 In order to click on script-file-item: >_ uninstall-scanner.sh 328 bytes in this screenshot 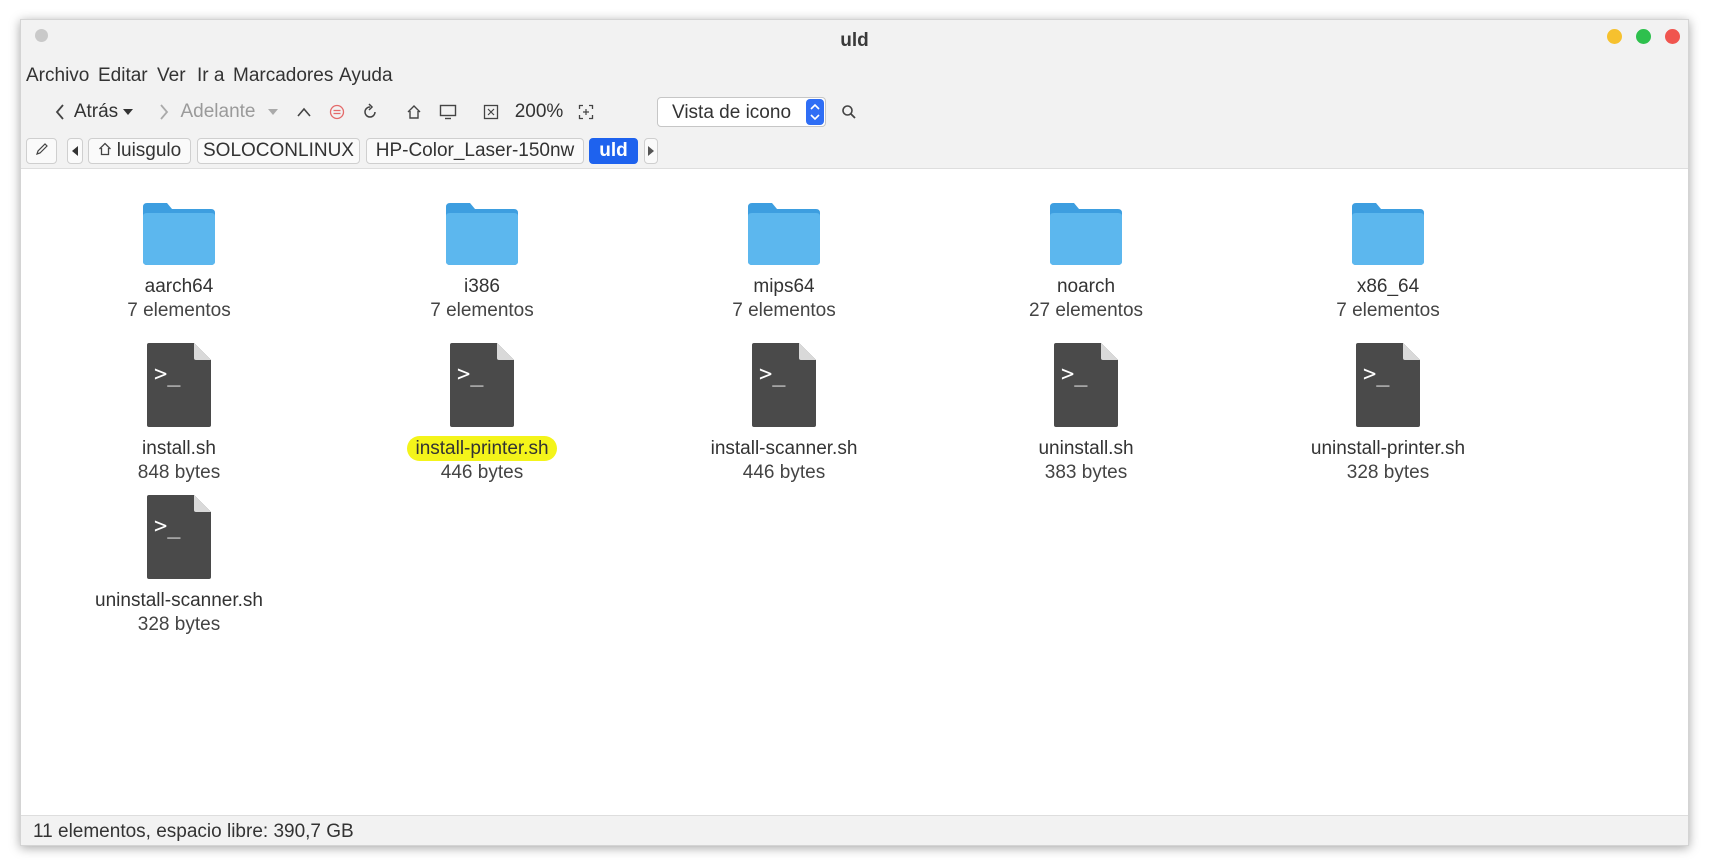, I will do `click(179, 565)`.